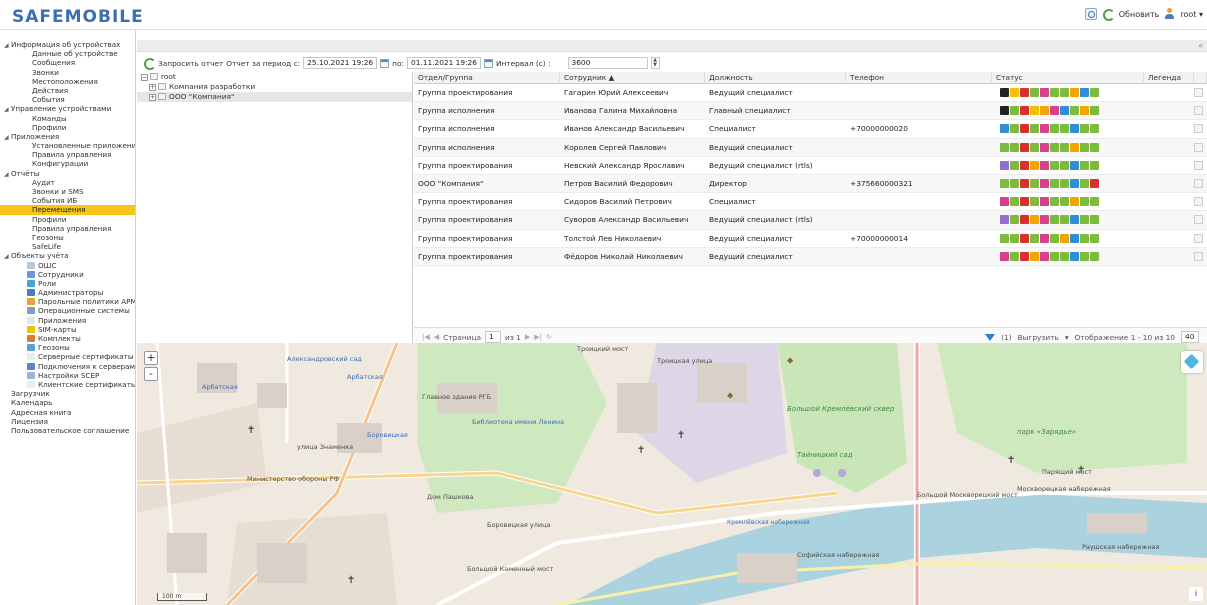 The height and width of the screenshot is (605, 1207). What do you see at coordinates (67, 53) in the screenshot?
I see `sidebar-item: Данные об устройстве` at bounding box center [67, 53].